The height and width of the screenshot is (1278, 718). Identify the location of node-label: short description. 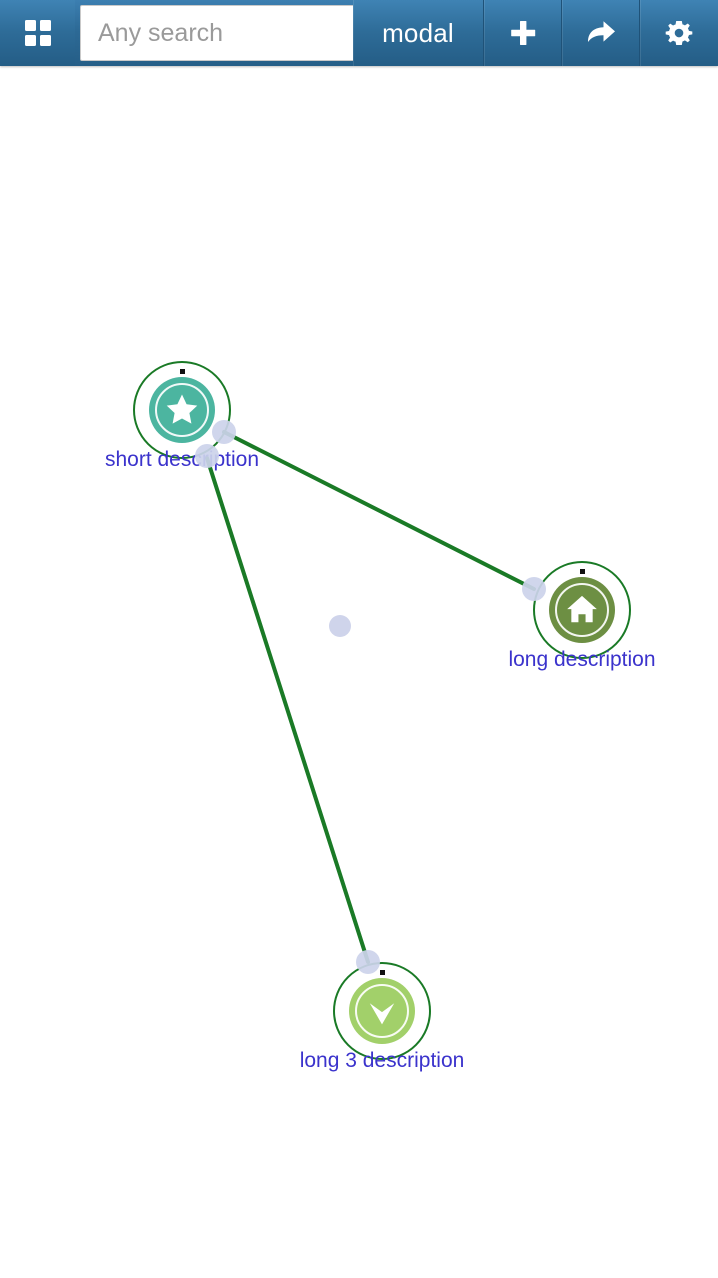
(182, 459).